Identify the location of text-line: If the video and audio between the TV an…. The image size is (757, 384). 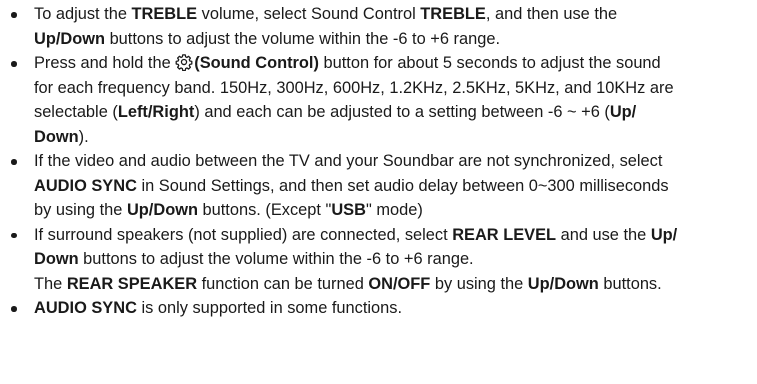
(392, 161).